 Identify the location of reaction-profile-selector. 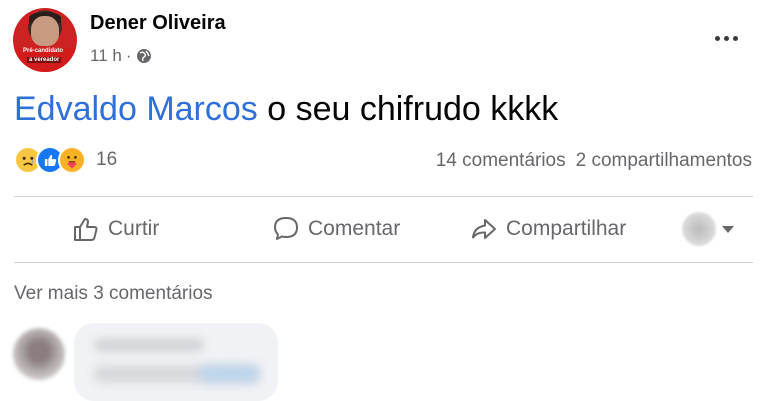
(708, 229).